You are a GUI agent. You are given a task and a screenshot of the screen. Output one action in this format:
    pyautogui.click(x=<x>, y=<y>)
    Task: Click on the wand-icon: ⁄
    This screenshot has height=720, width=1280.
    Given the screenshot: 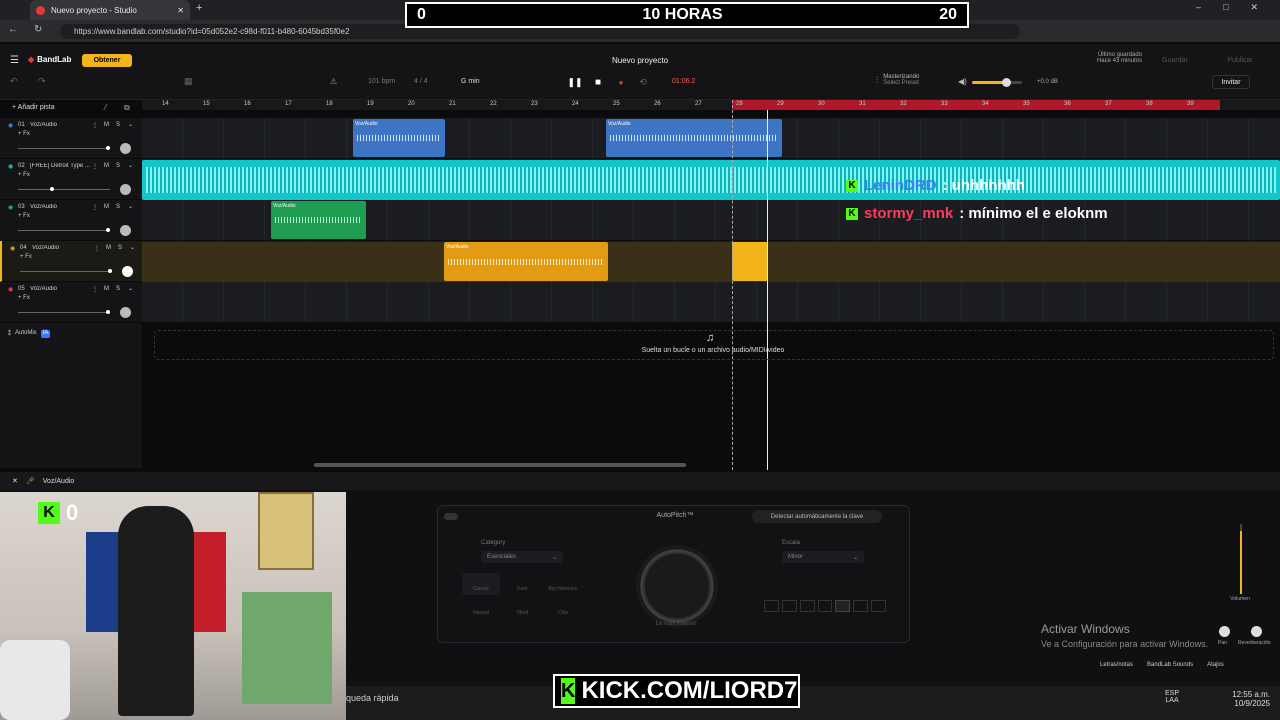 What is the action you would take?
    pyautogui.click(x=105, y=107)
    